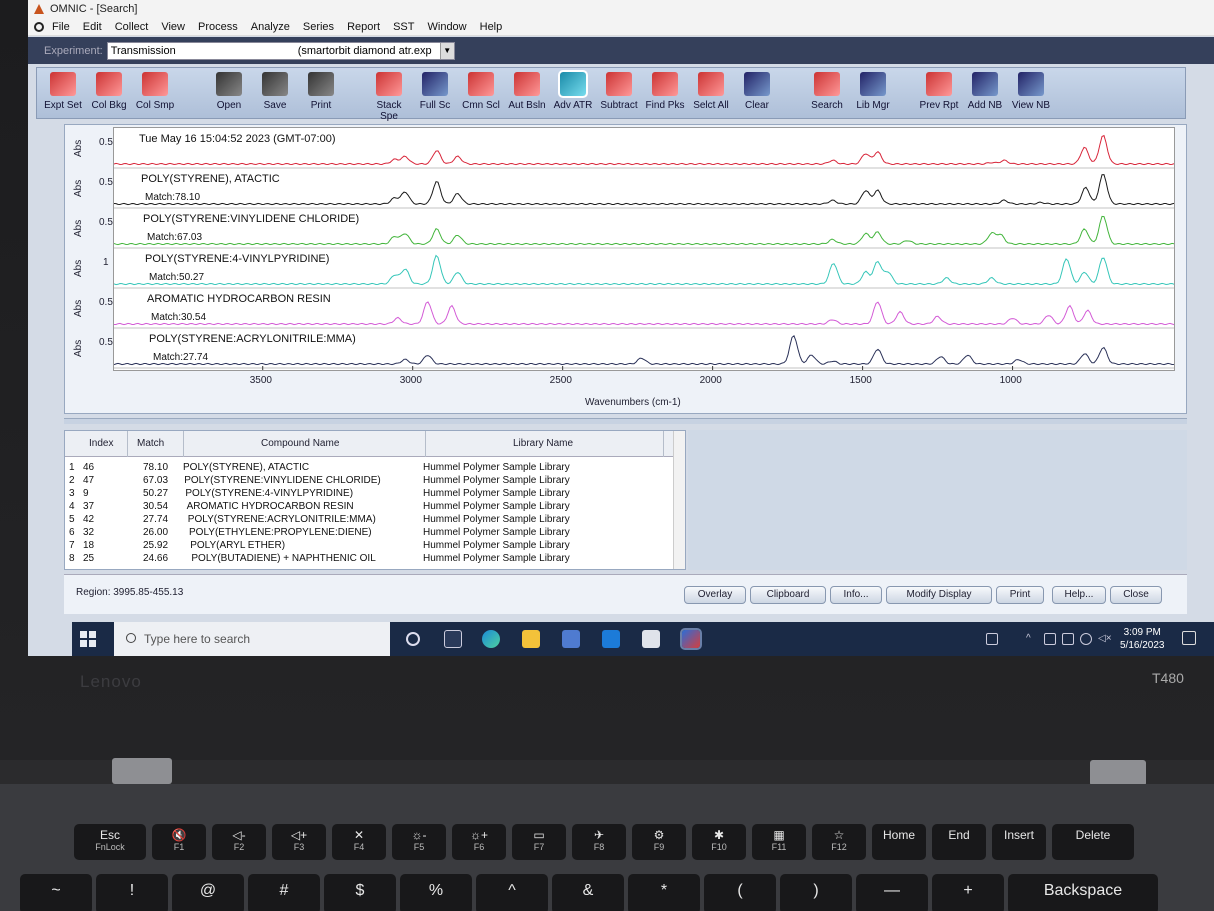 Image resolution: width=1214 pixels, height=911 pixels. What do you see at coordinates (446, 50) in the screenshot?
I see `chevron-down-icon: ▼` at bounding box center [446, 50].